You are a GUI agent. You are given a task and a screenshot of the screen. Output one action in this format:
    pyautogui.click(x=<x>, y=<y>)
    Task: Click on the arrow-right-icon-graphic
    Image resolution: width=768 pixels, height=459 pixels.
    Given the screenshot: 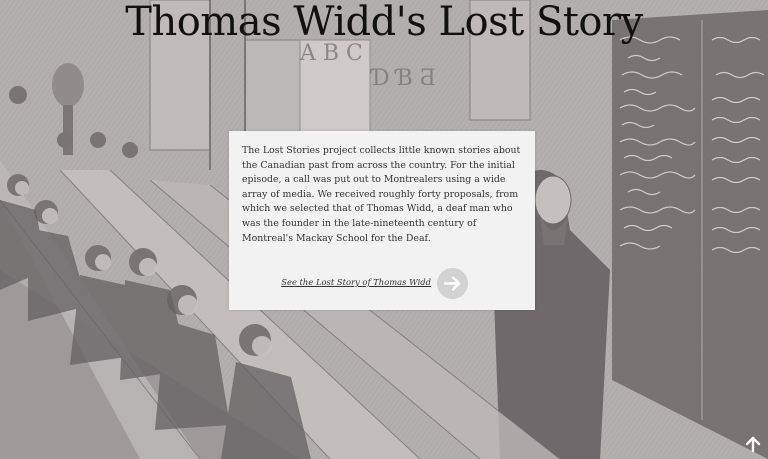 What is the action you would take?
    pyautogui.click(x=452, y=283)
    